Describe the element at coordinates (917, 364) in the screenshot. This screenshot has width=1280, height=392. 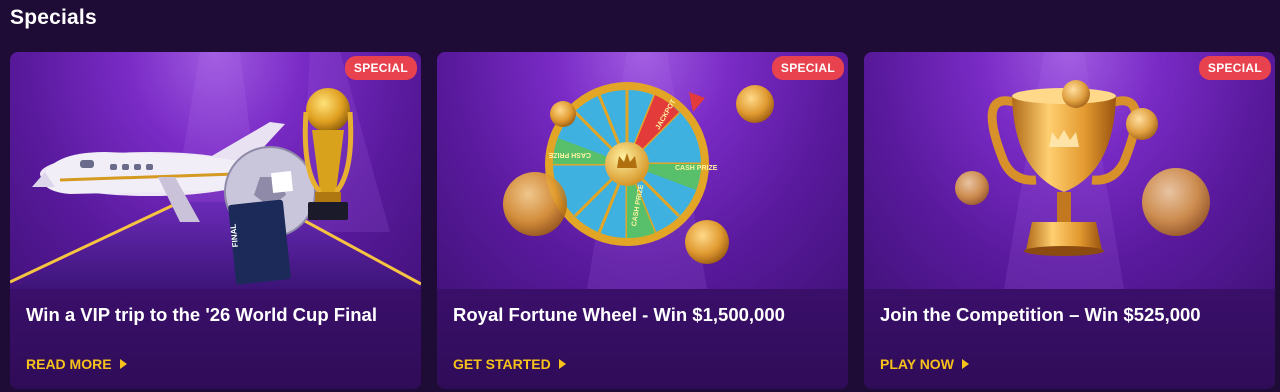
I see `cta-label: PLAY NOW` at that location.